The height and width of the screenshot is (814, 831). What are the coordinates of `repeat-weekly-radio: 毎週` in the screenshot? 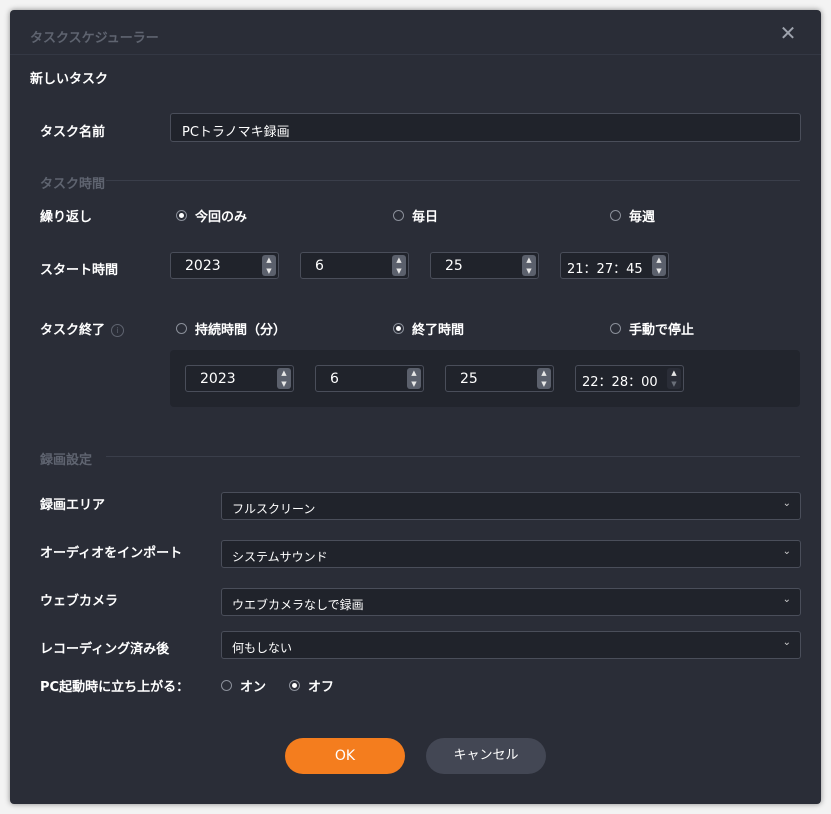 It's located at (632, 215).